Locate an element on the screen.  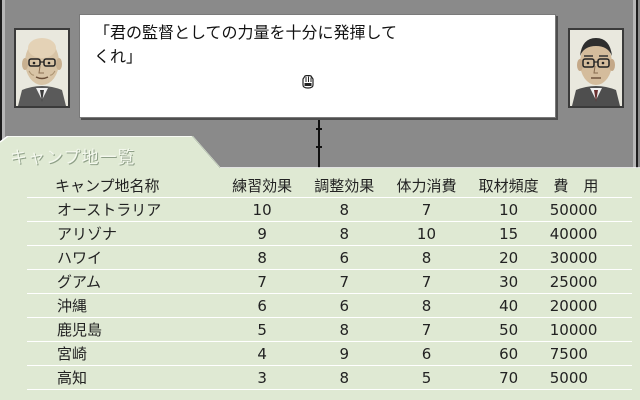
media-frequency: 50 is located at coordinates (509, 329).